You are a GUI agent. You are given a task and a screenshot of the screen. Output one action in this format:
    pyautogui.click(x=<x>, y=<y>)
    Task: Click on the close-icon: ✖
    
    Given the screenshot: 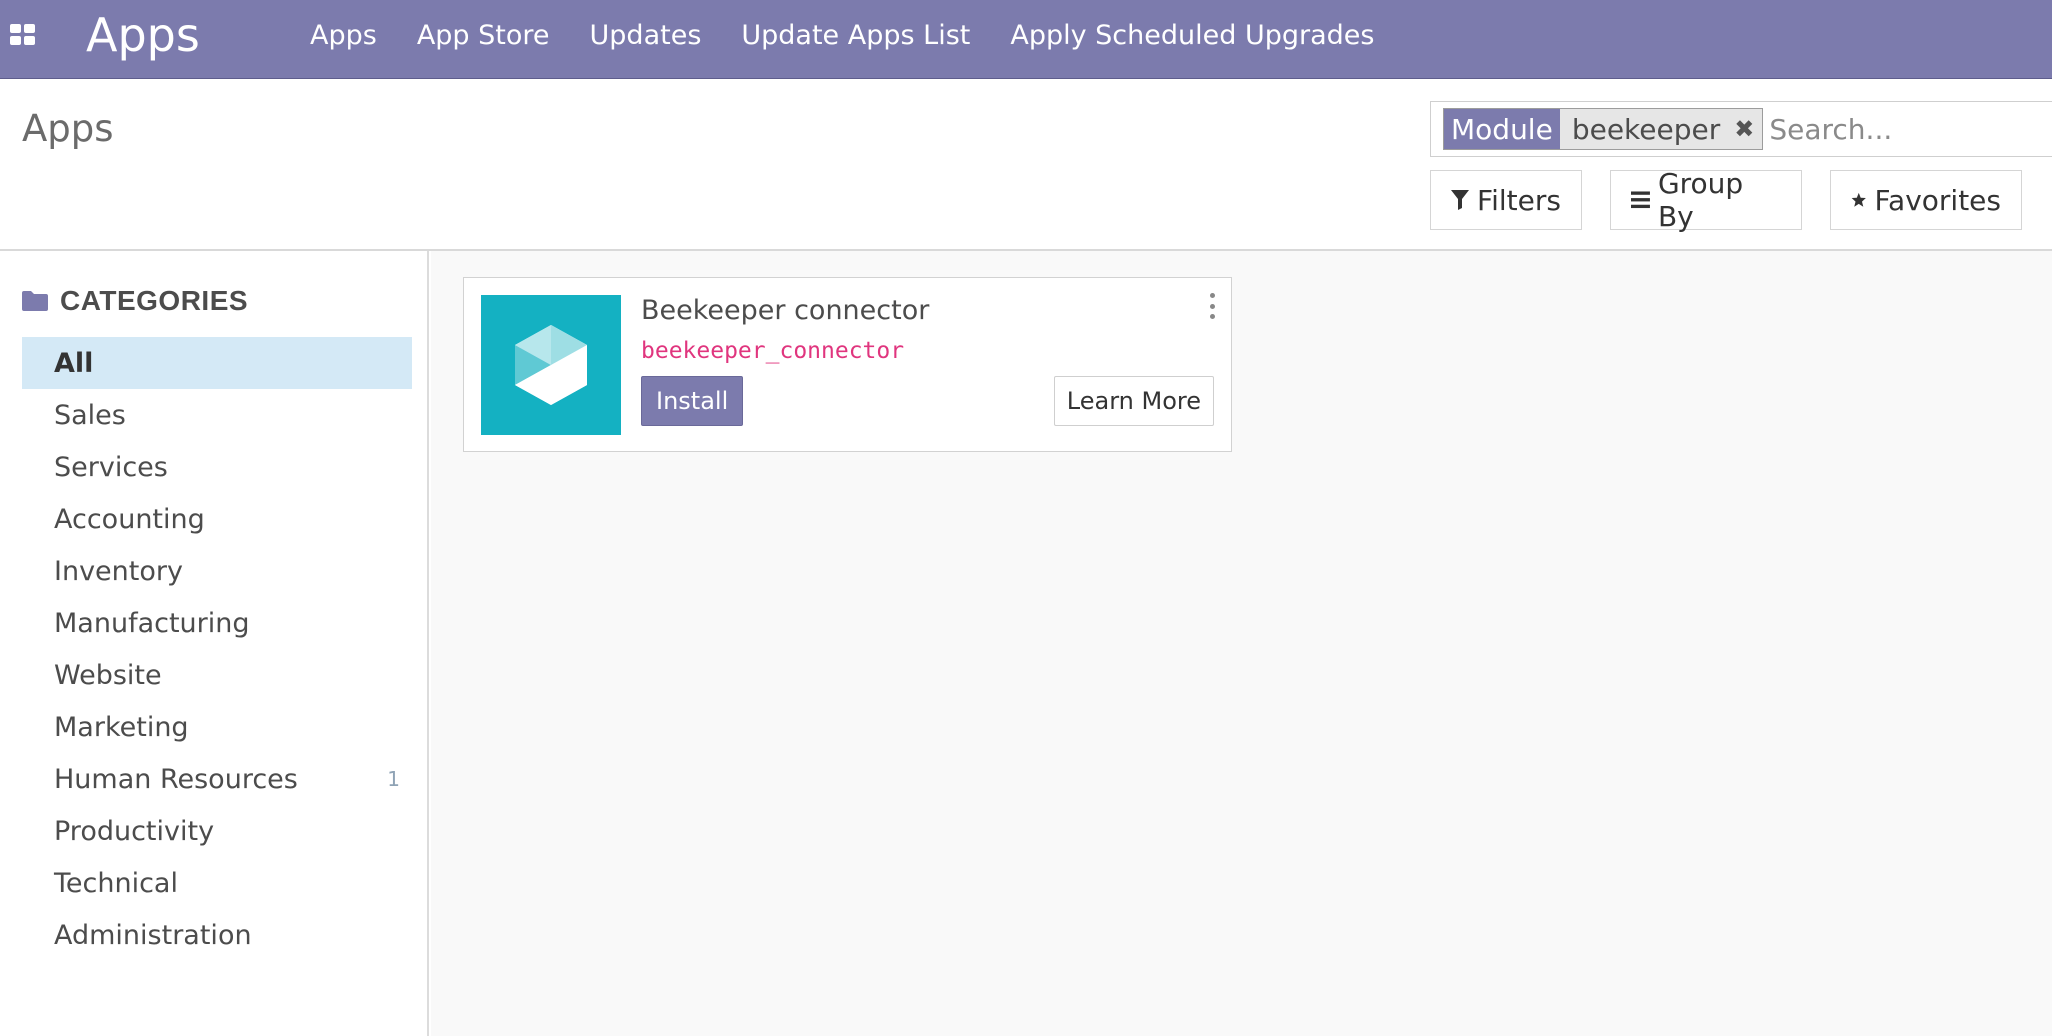 What is the action you would take?
    pyautogui.click(x=1744, y=129)
    